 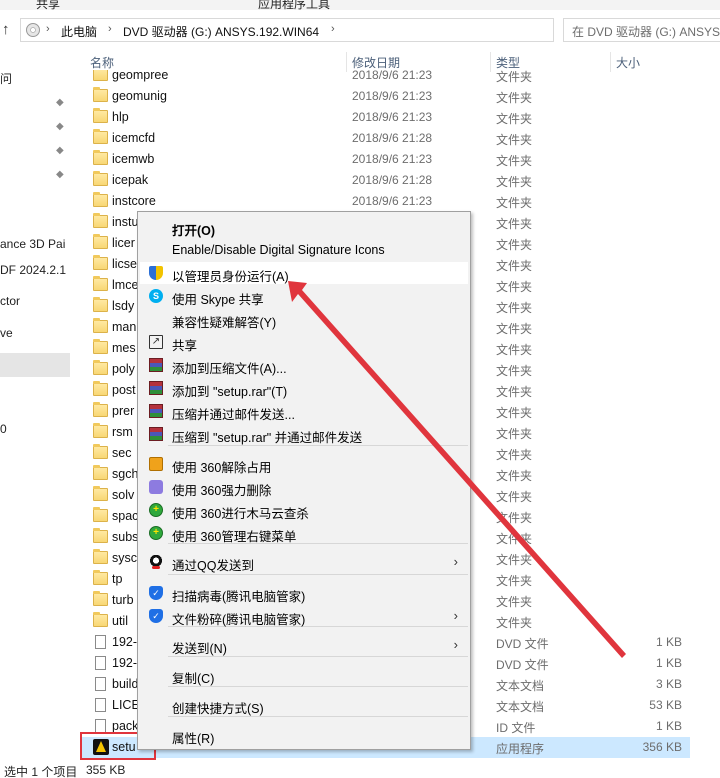 I want to click on column-header-type: 类型, so click(x=508, y=61).